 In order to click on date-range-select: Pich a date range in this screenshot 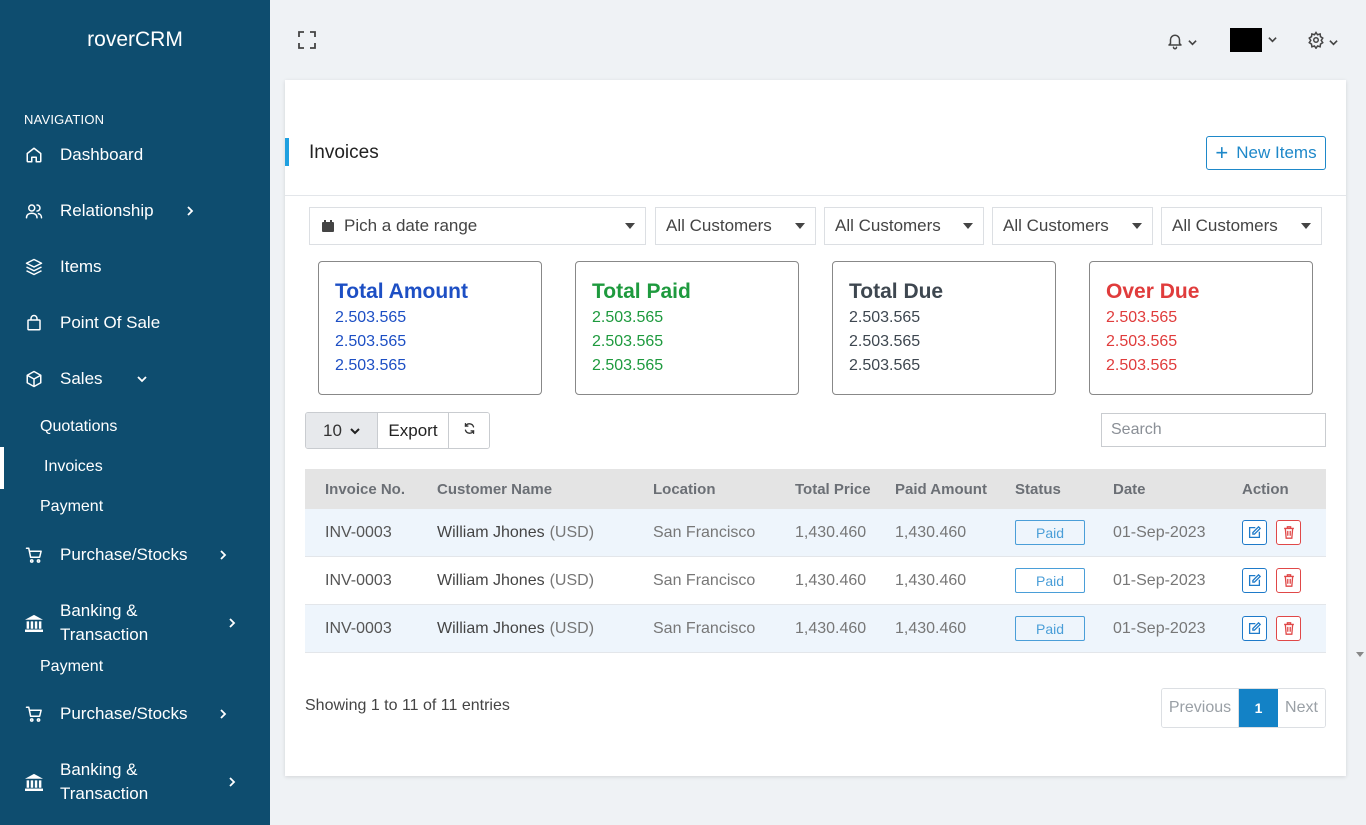, I will do `click(477, 226)`.